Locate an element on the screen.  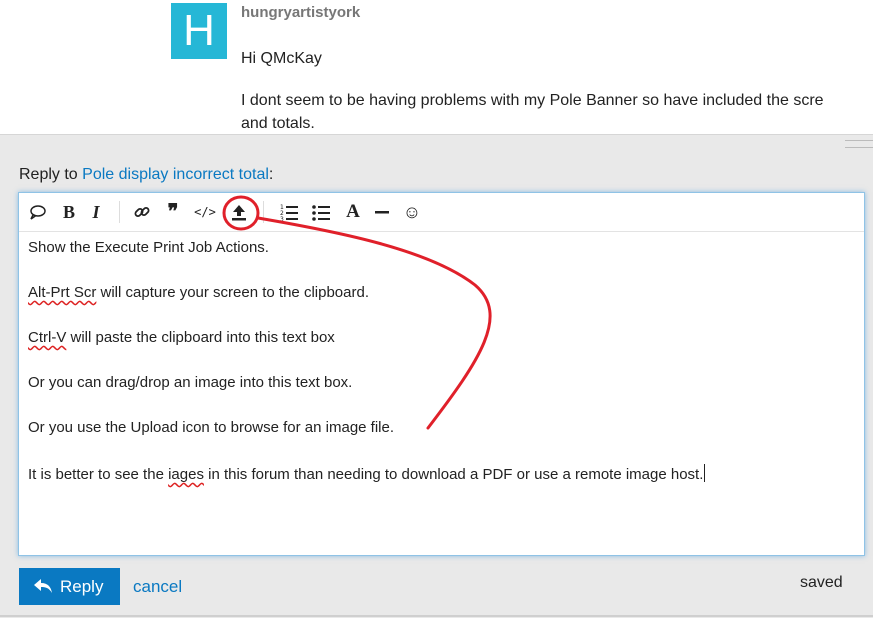
reply-to-header: Reply to Pole display incorrect total: is located at coordinates (146, 175).